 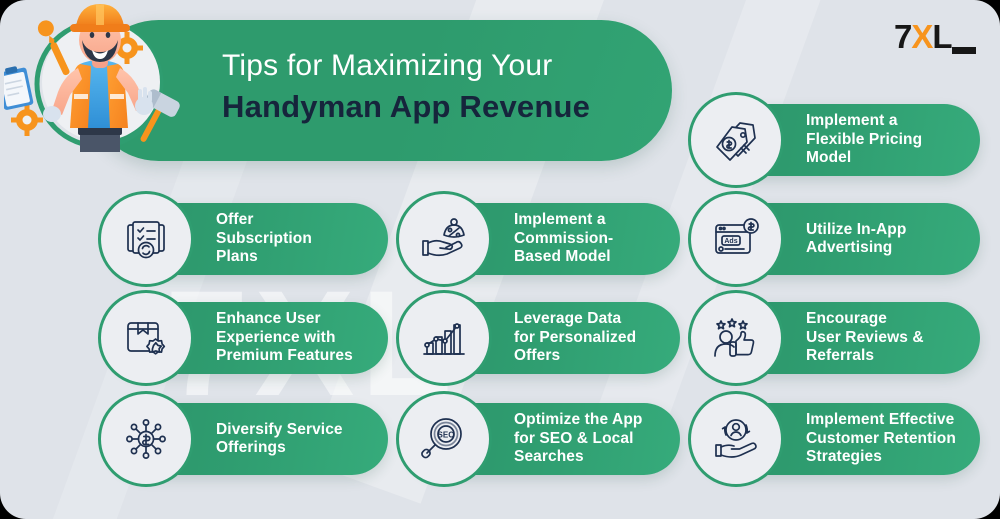 What do you see at coordinates (829, 158) in the screenshot?
I see `tip-card-label-line: Model` at bounding box center [829, 158].